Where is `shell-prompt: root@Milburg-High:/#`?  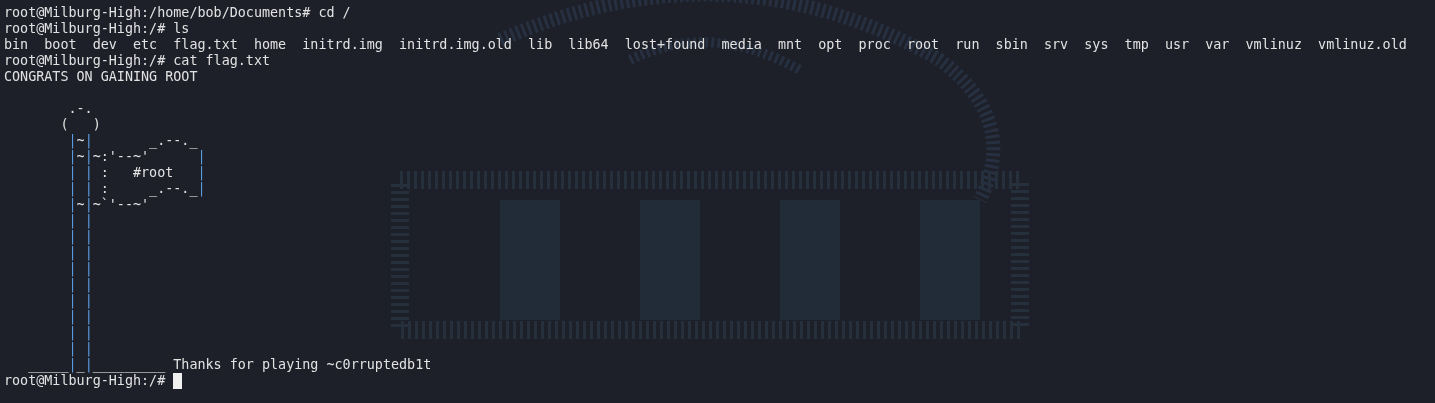 shell-prompt: root@Milburg-High:/# is located at coordinates (85, 381).